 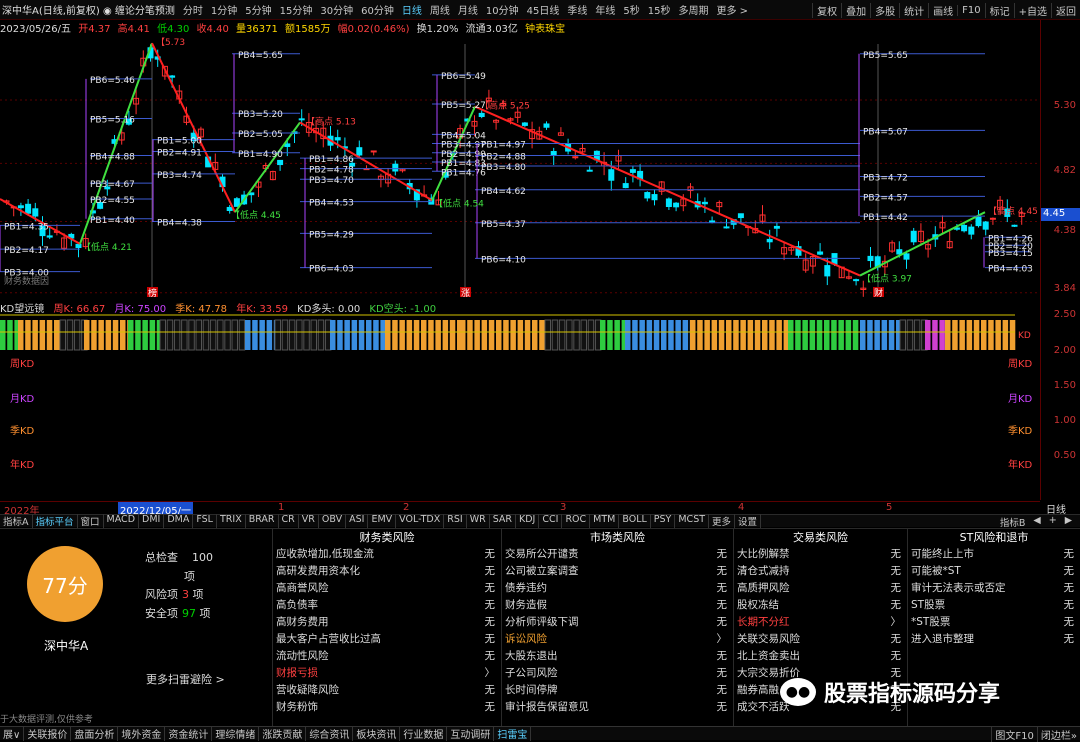 What do you see at coordinates (820, 605) in the screenshot?
I see `risk-item: 股权冻结 无` at bounding box center [820, 605].